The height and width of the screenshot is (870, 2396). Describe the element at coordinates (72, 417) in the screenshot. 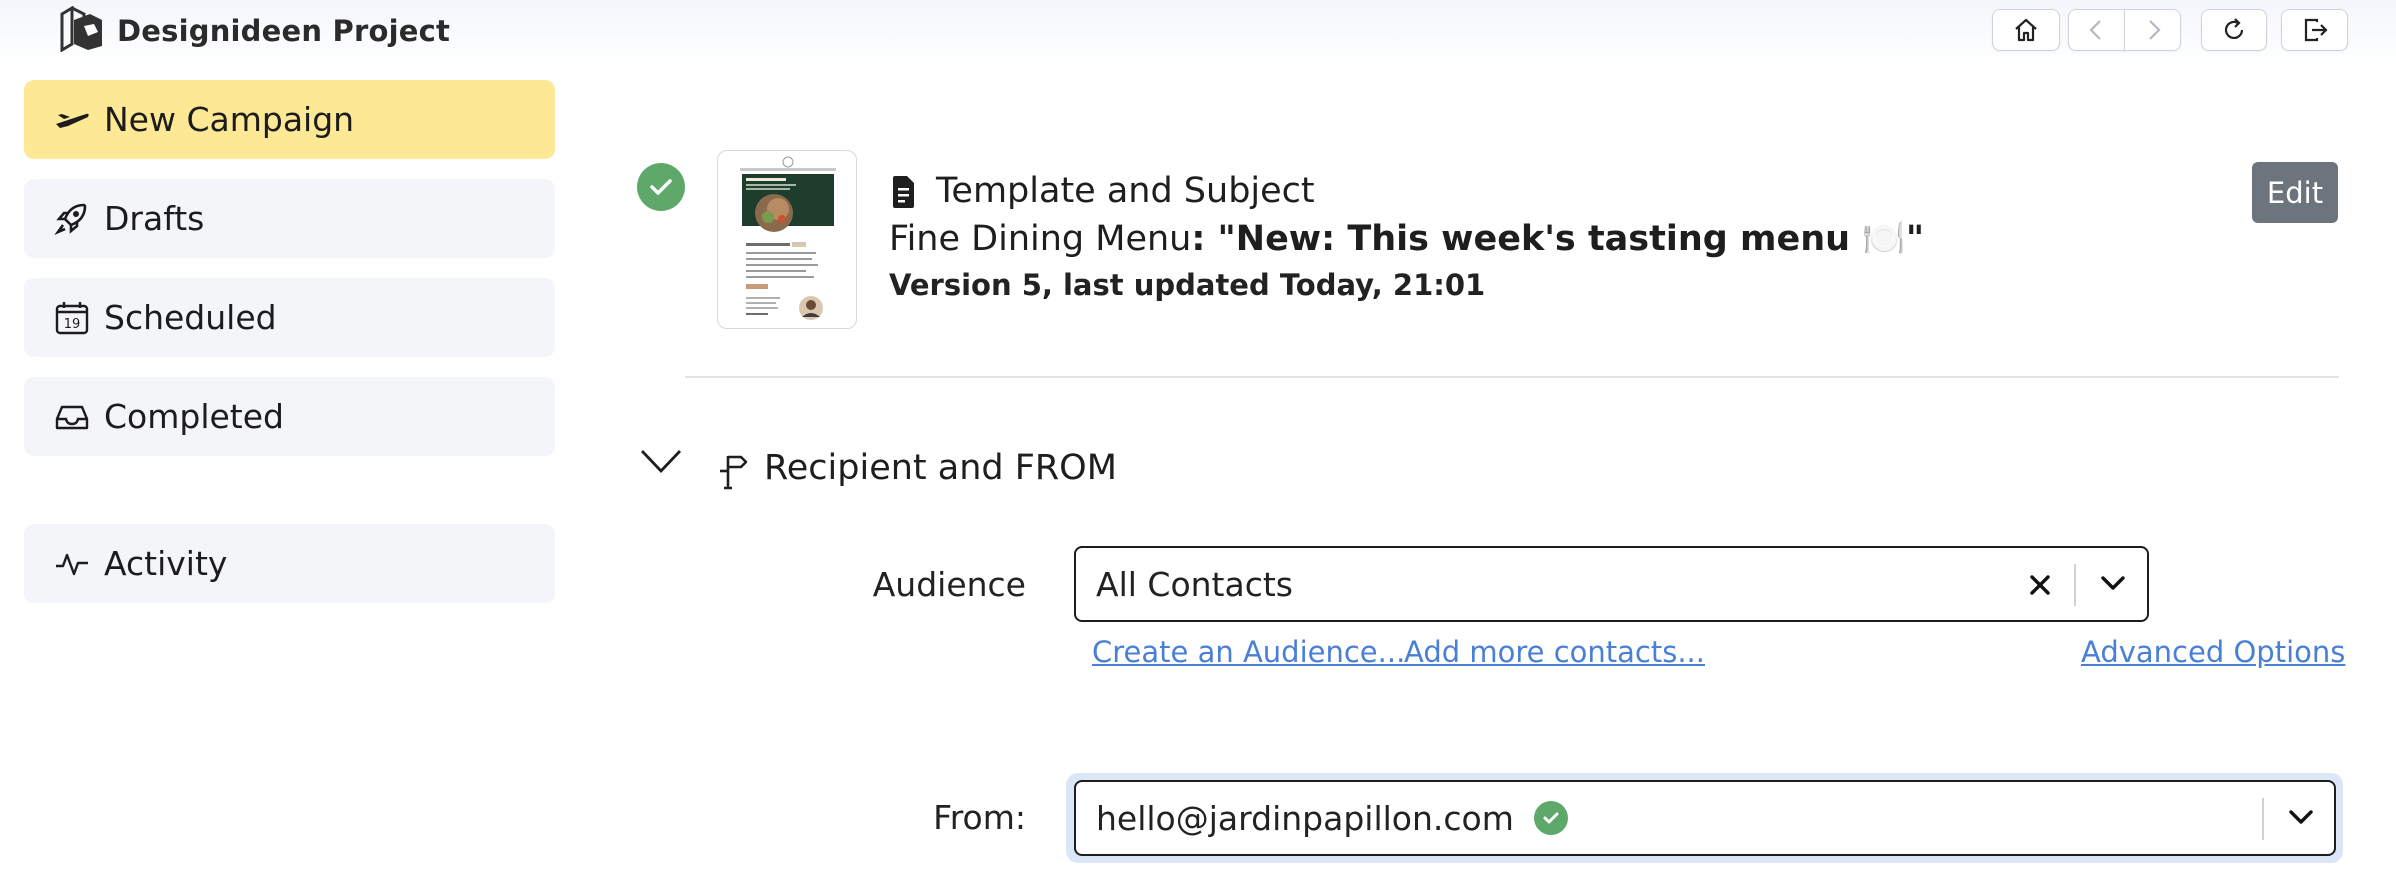

I see `inbox-icon` at that location.